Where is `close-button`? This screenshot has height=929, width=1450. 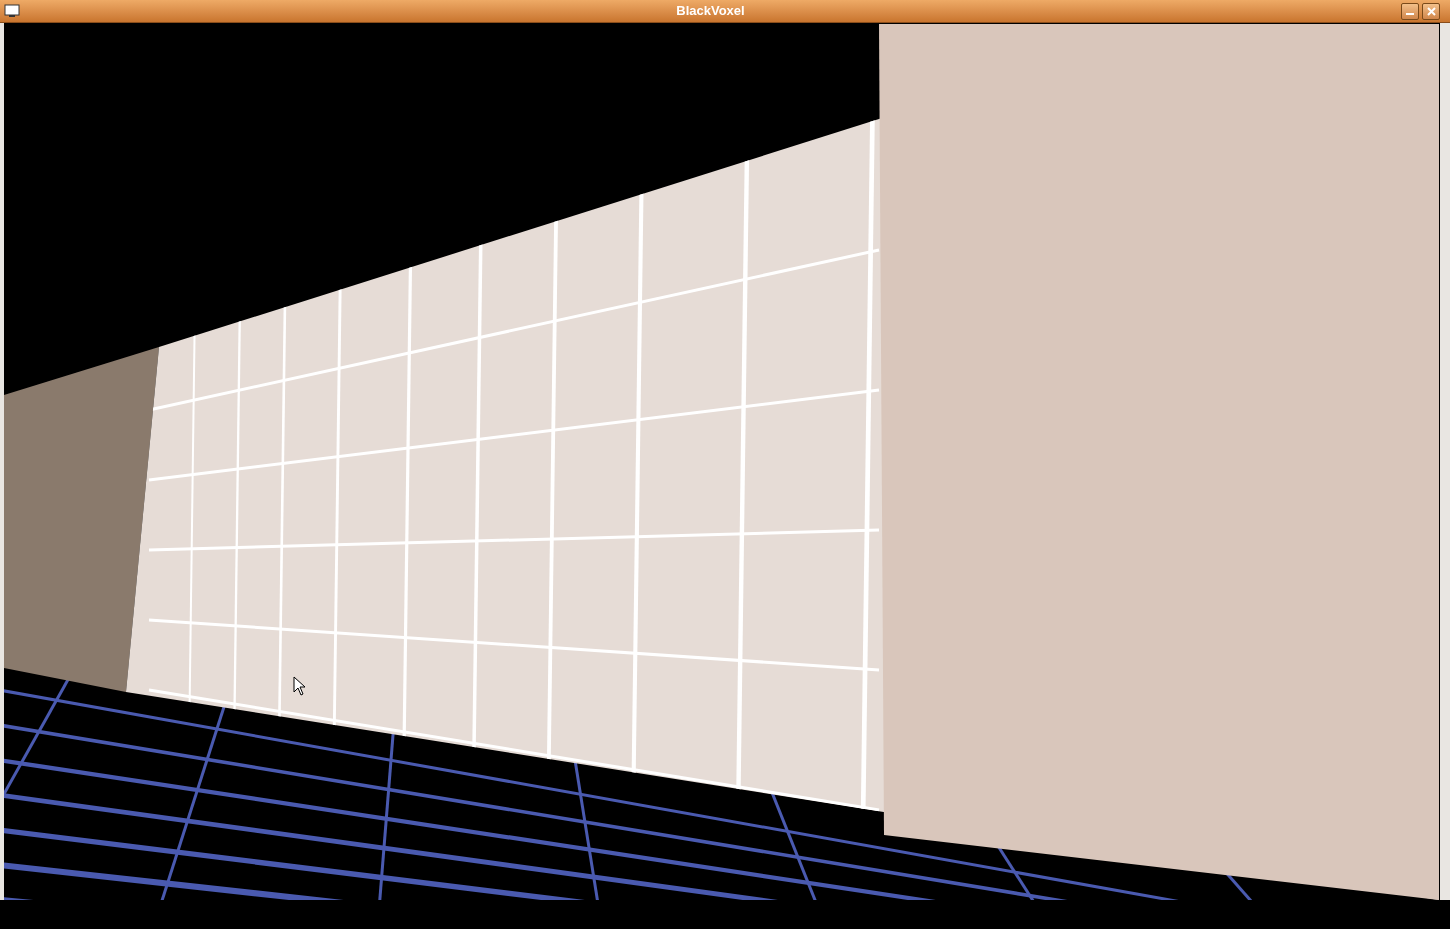
close-button is located at coordinates (1431, 11).